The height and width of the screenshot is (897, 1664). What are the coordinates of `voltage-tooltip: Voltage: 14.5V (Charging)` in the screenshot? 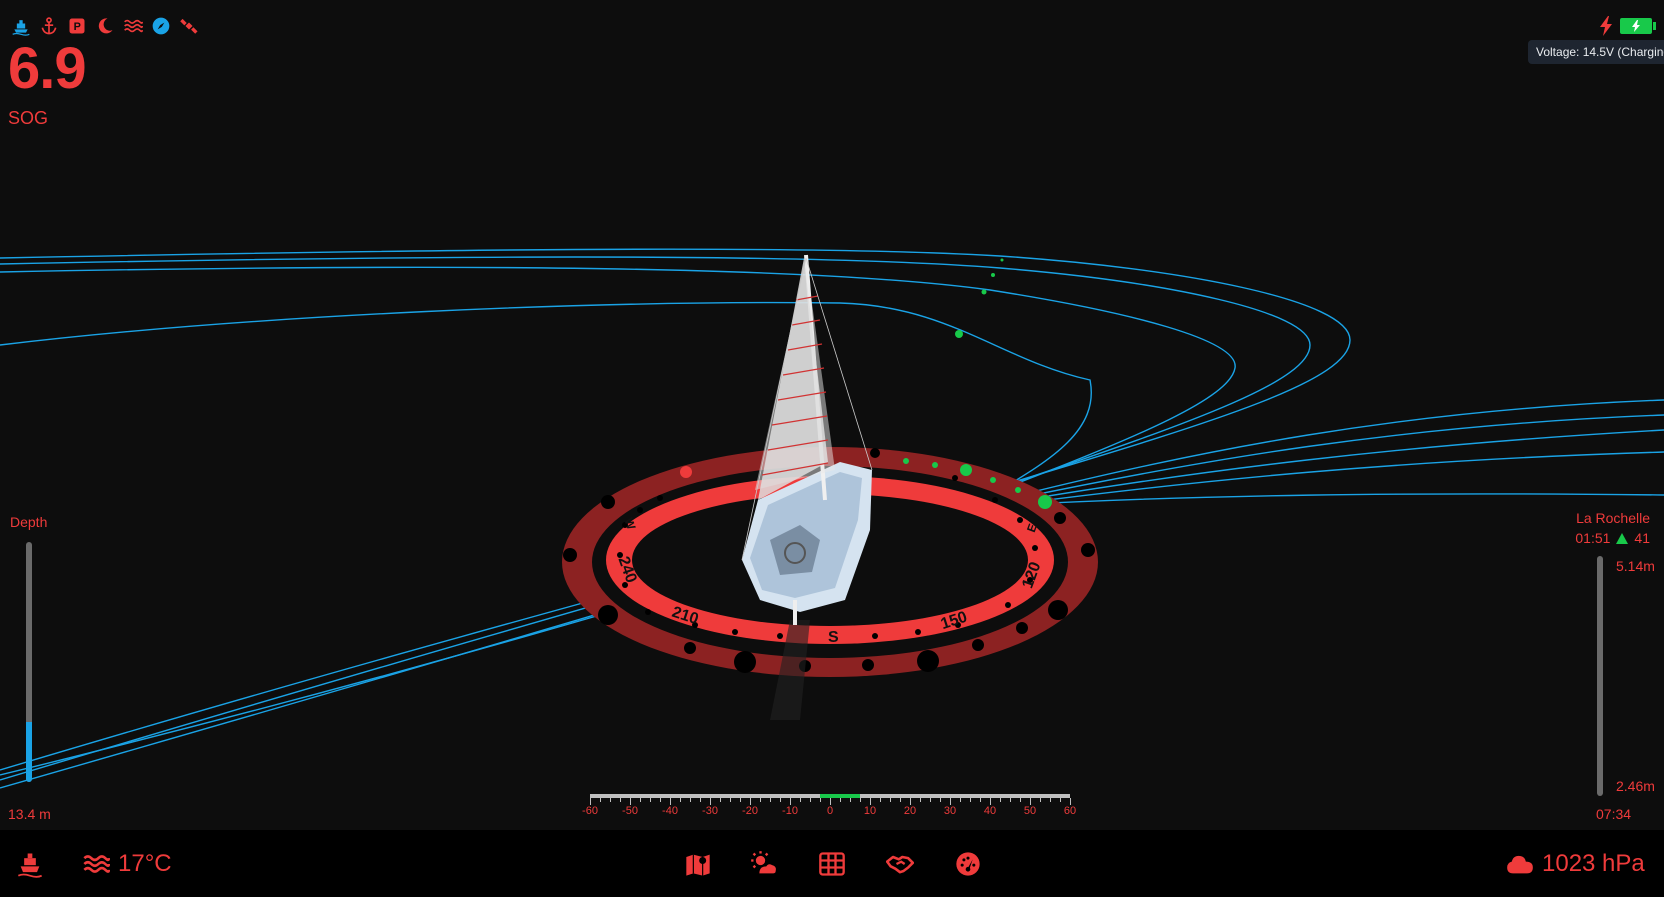 It's located at (1596, 52).